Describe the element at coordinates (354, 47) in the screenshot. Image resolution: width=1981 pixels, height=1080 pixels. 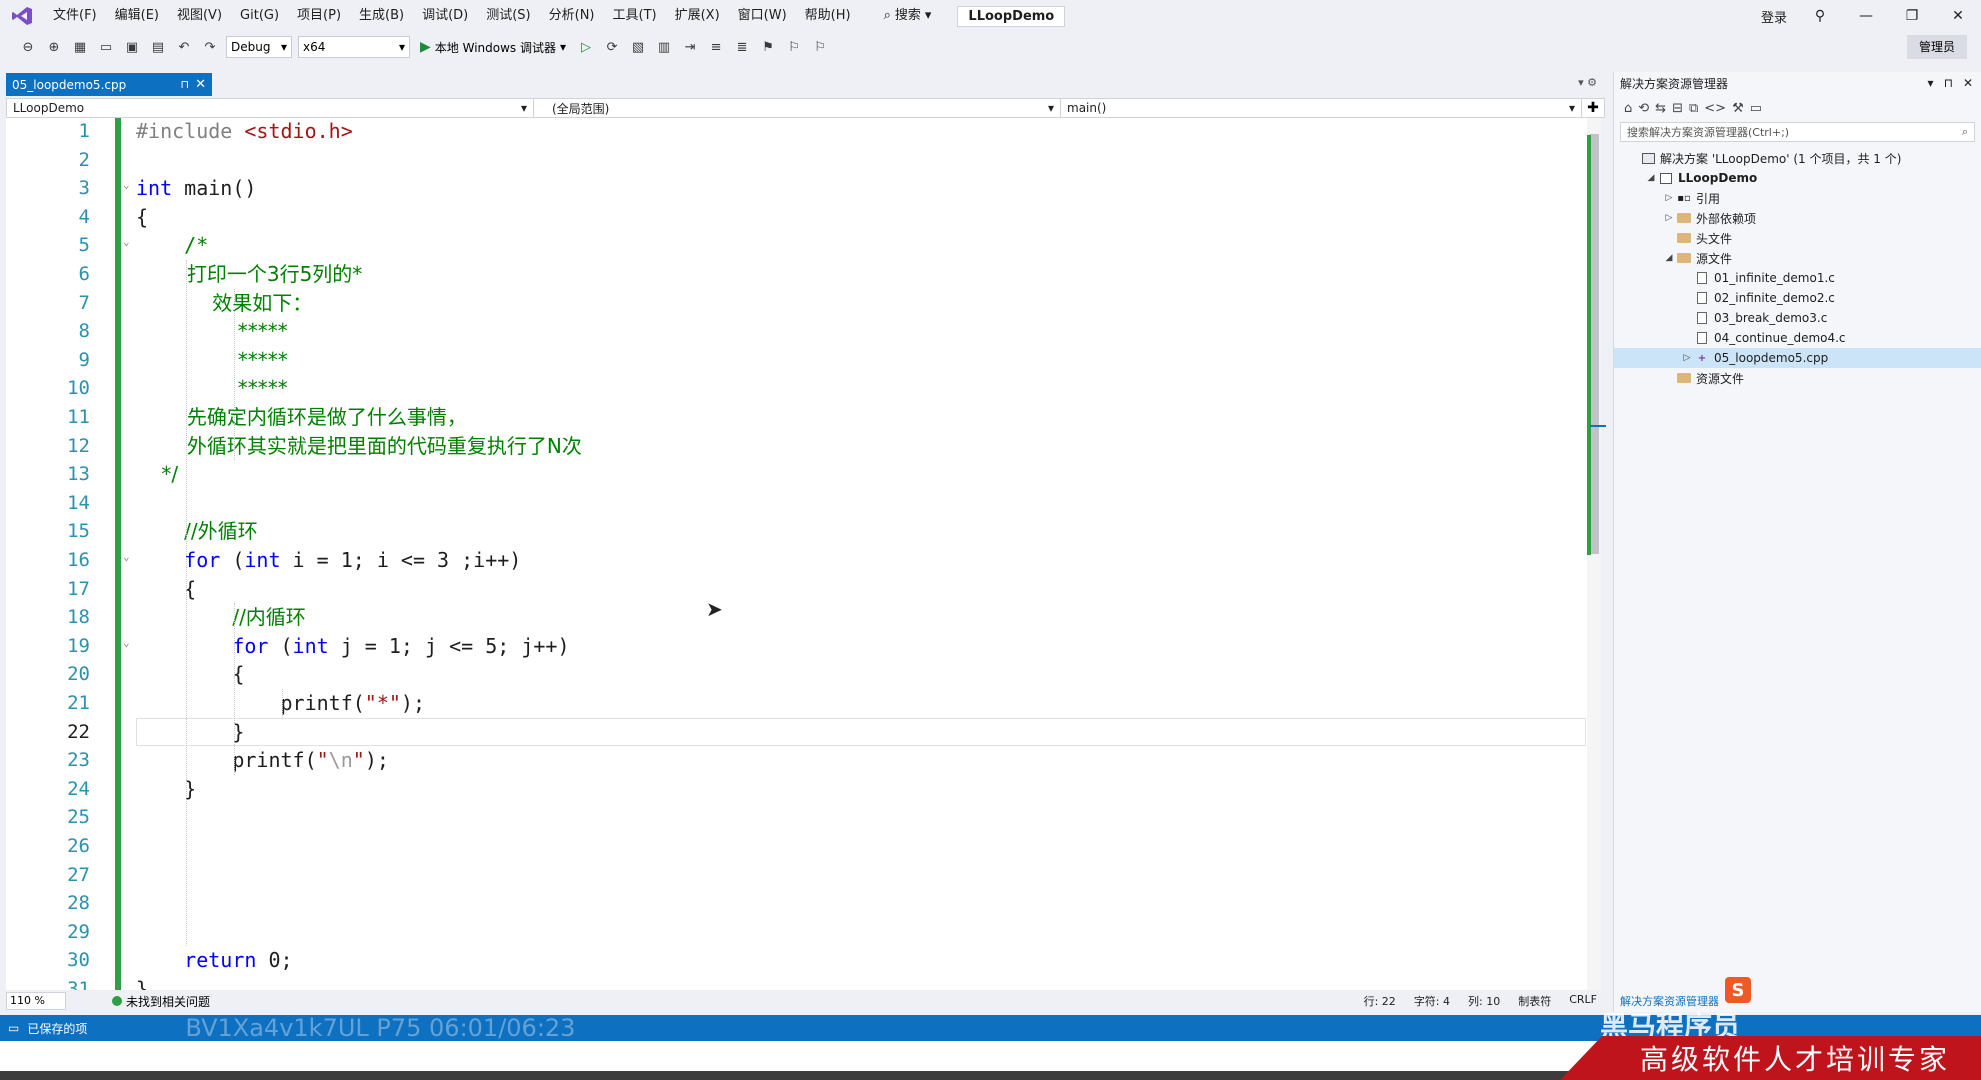
I see `platform-select: x64 ▾` at that location.